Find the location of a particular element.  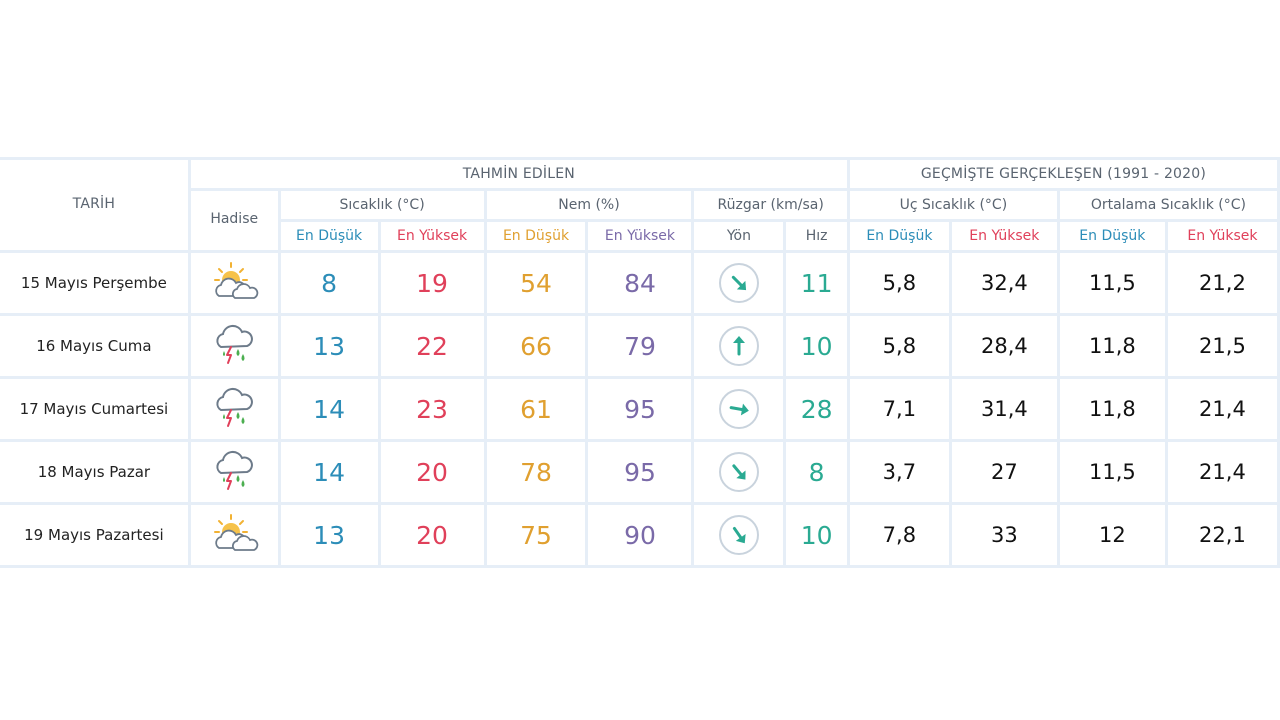

row-wind-speed: 11 is located at coordinates (816, 283).